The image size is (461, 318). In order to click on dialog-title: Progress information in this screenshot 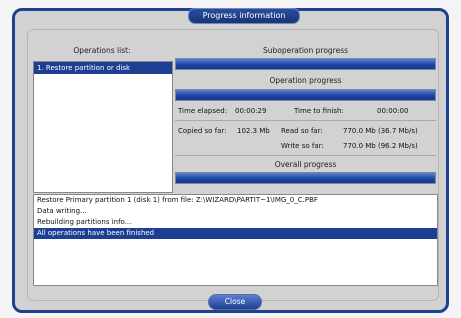, I will do `click(244, 16)`.